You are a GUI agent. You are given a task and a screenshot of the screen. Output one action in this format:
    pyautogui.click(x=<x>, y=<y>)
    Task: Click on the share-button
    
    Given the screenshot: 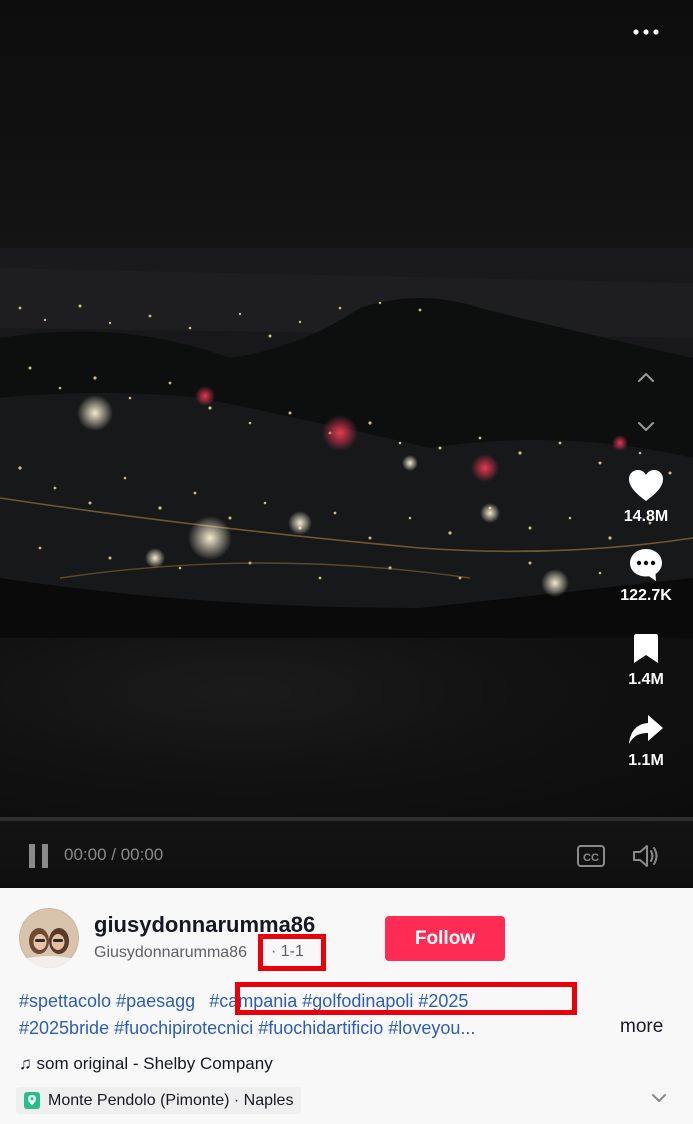 What is the action you would take?
    pyautogui.click(x=646, y=730)
    